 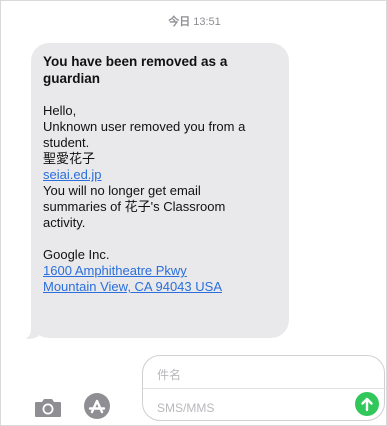 I want to click on message-body-field: SMS/MMS, so click(x=185, y=408).